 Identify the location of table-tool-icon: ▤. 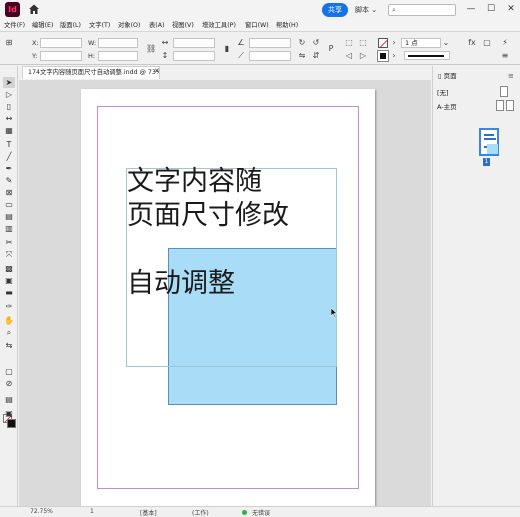
(9, 216).